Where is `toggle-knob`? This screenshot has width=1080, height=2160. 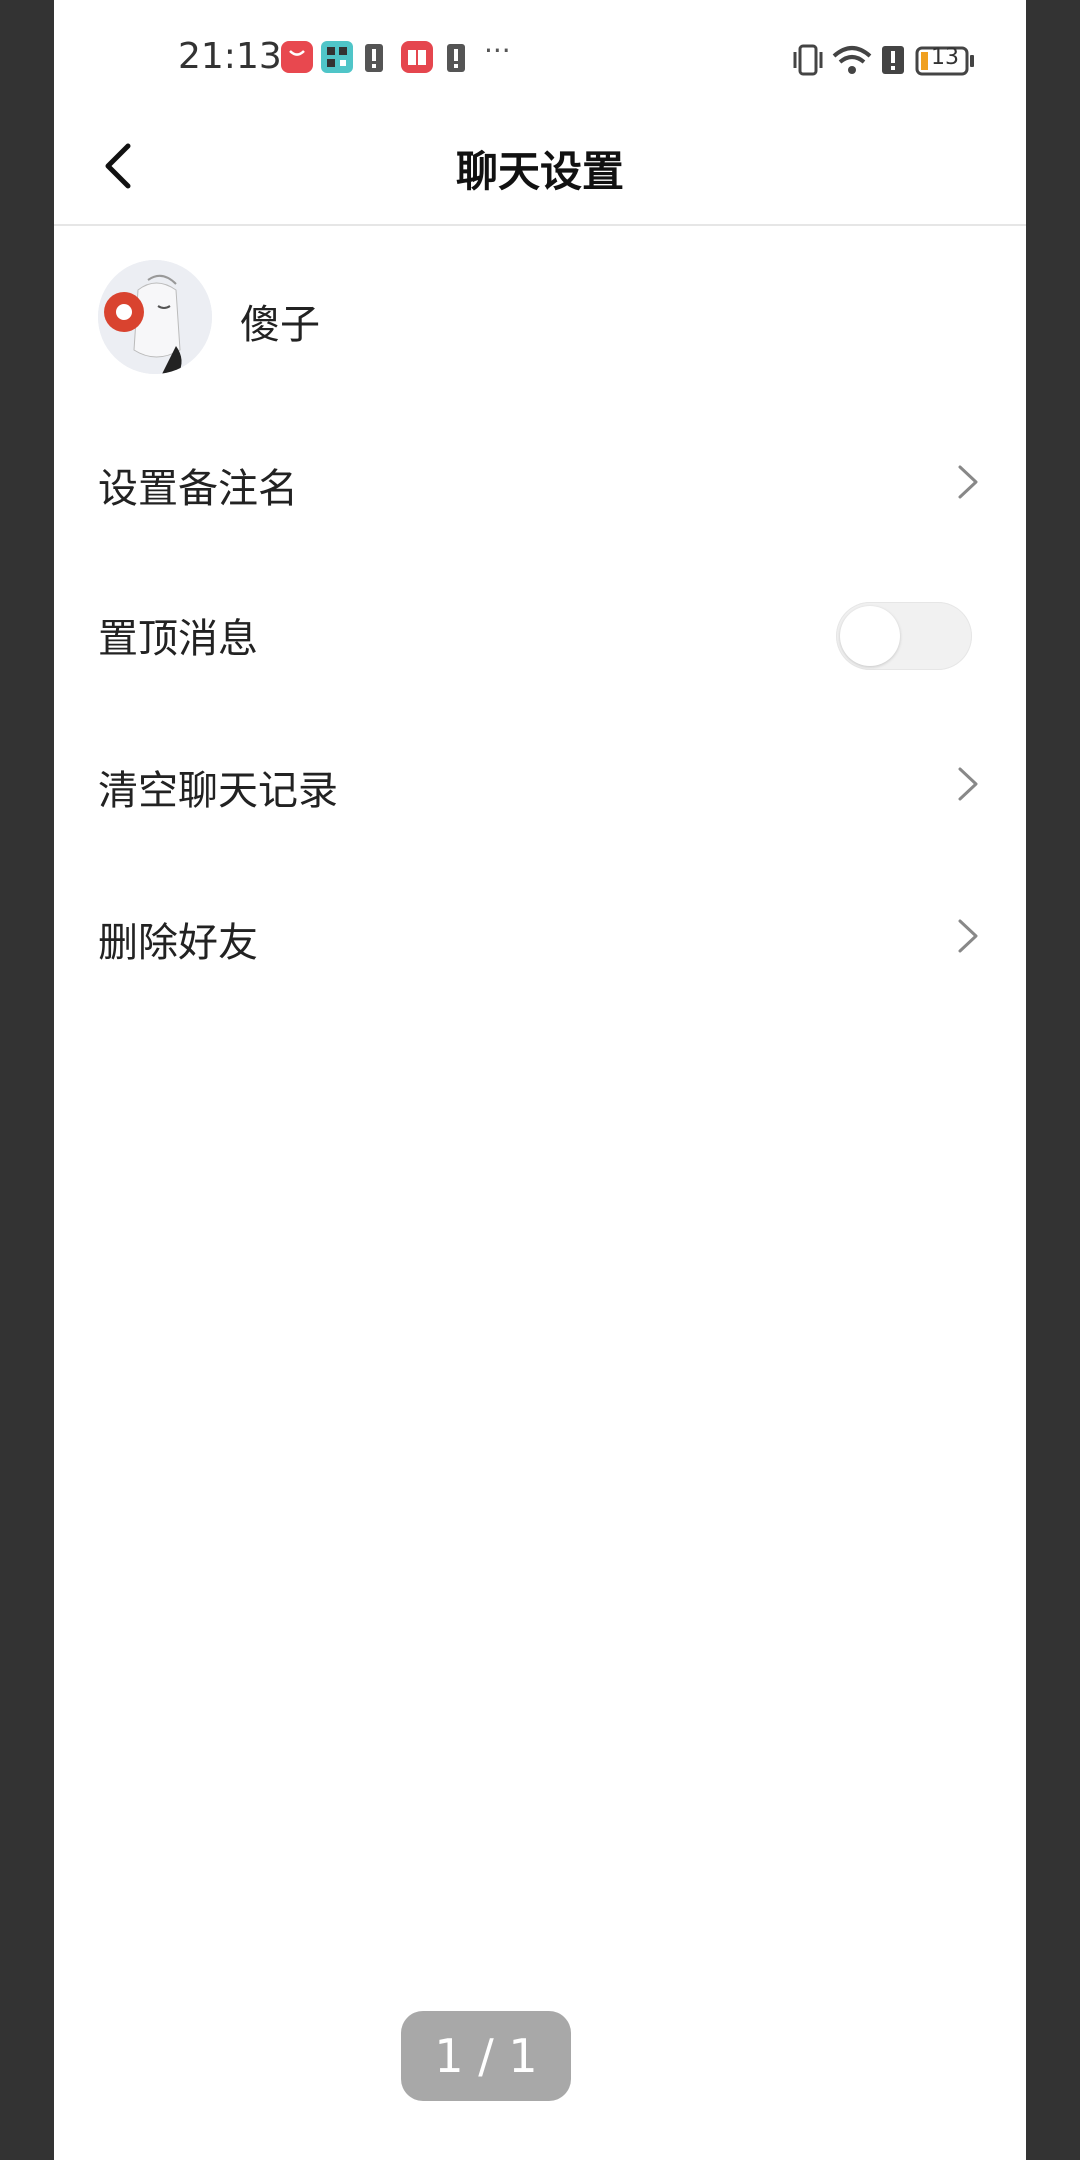
toggle-knob is located at coordinates (870, 636).